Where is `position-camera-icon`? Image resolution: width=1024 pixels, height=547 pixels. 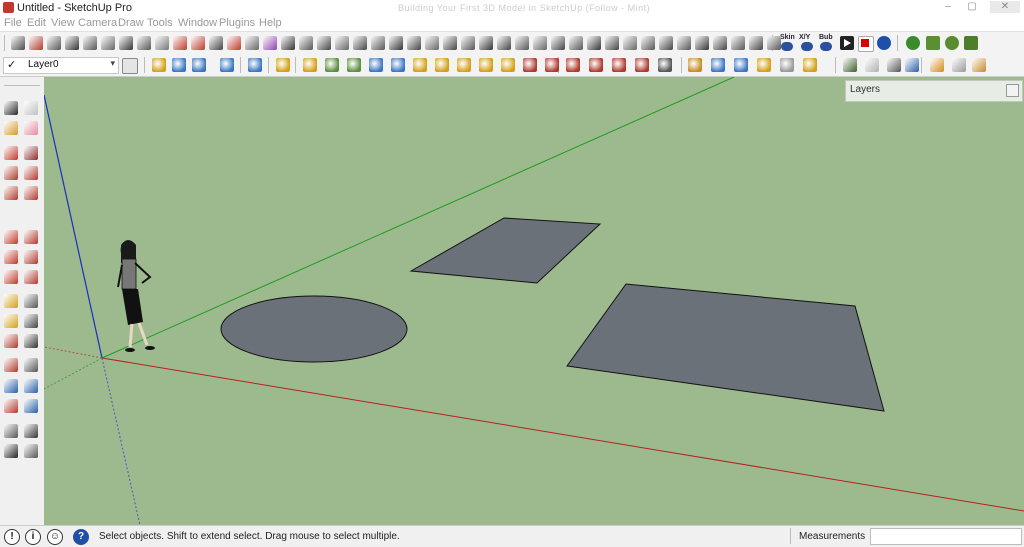
position-camera-icon is located at coordinates (11, 431).